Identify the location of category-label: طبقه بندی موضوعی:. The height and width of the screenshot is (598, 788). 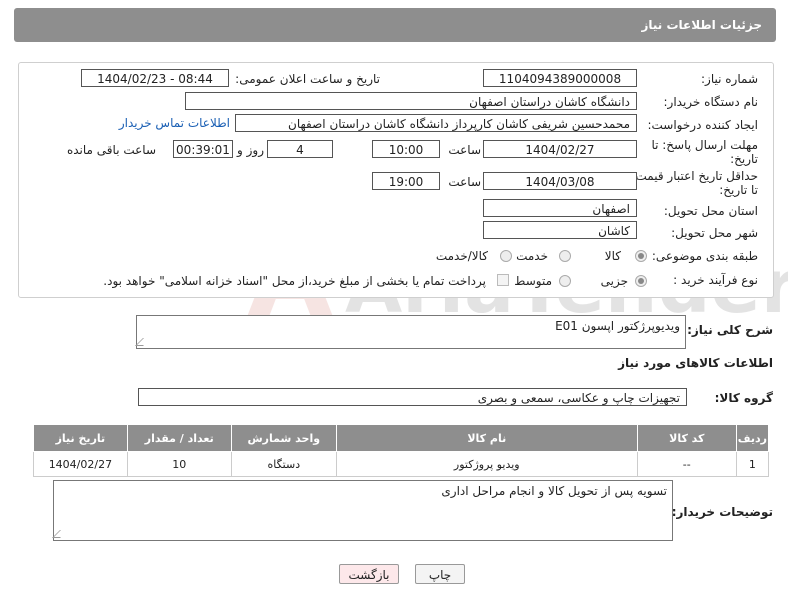
(704, 256).